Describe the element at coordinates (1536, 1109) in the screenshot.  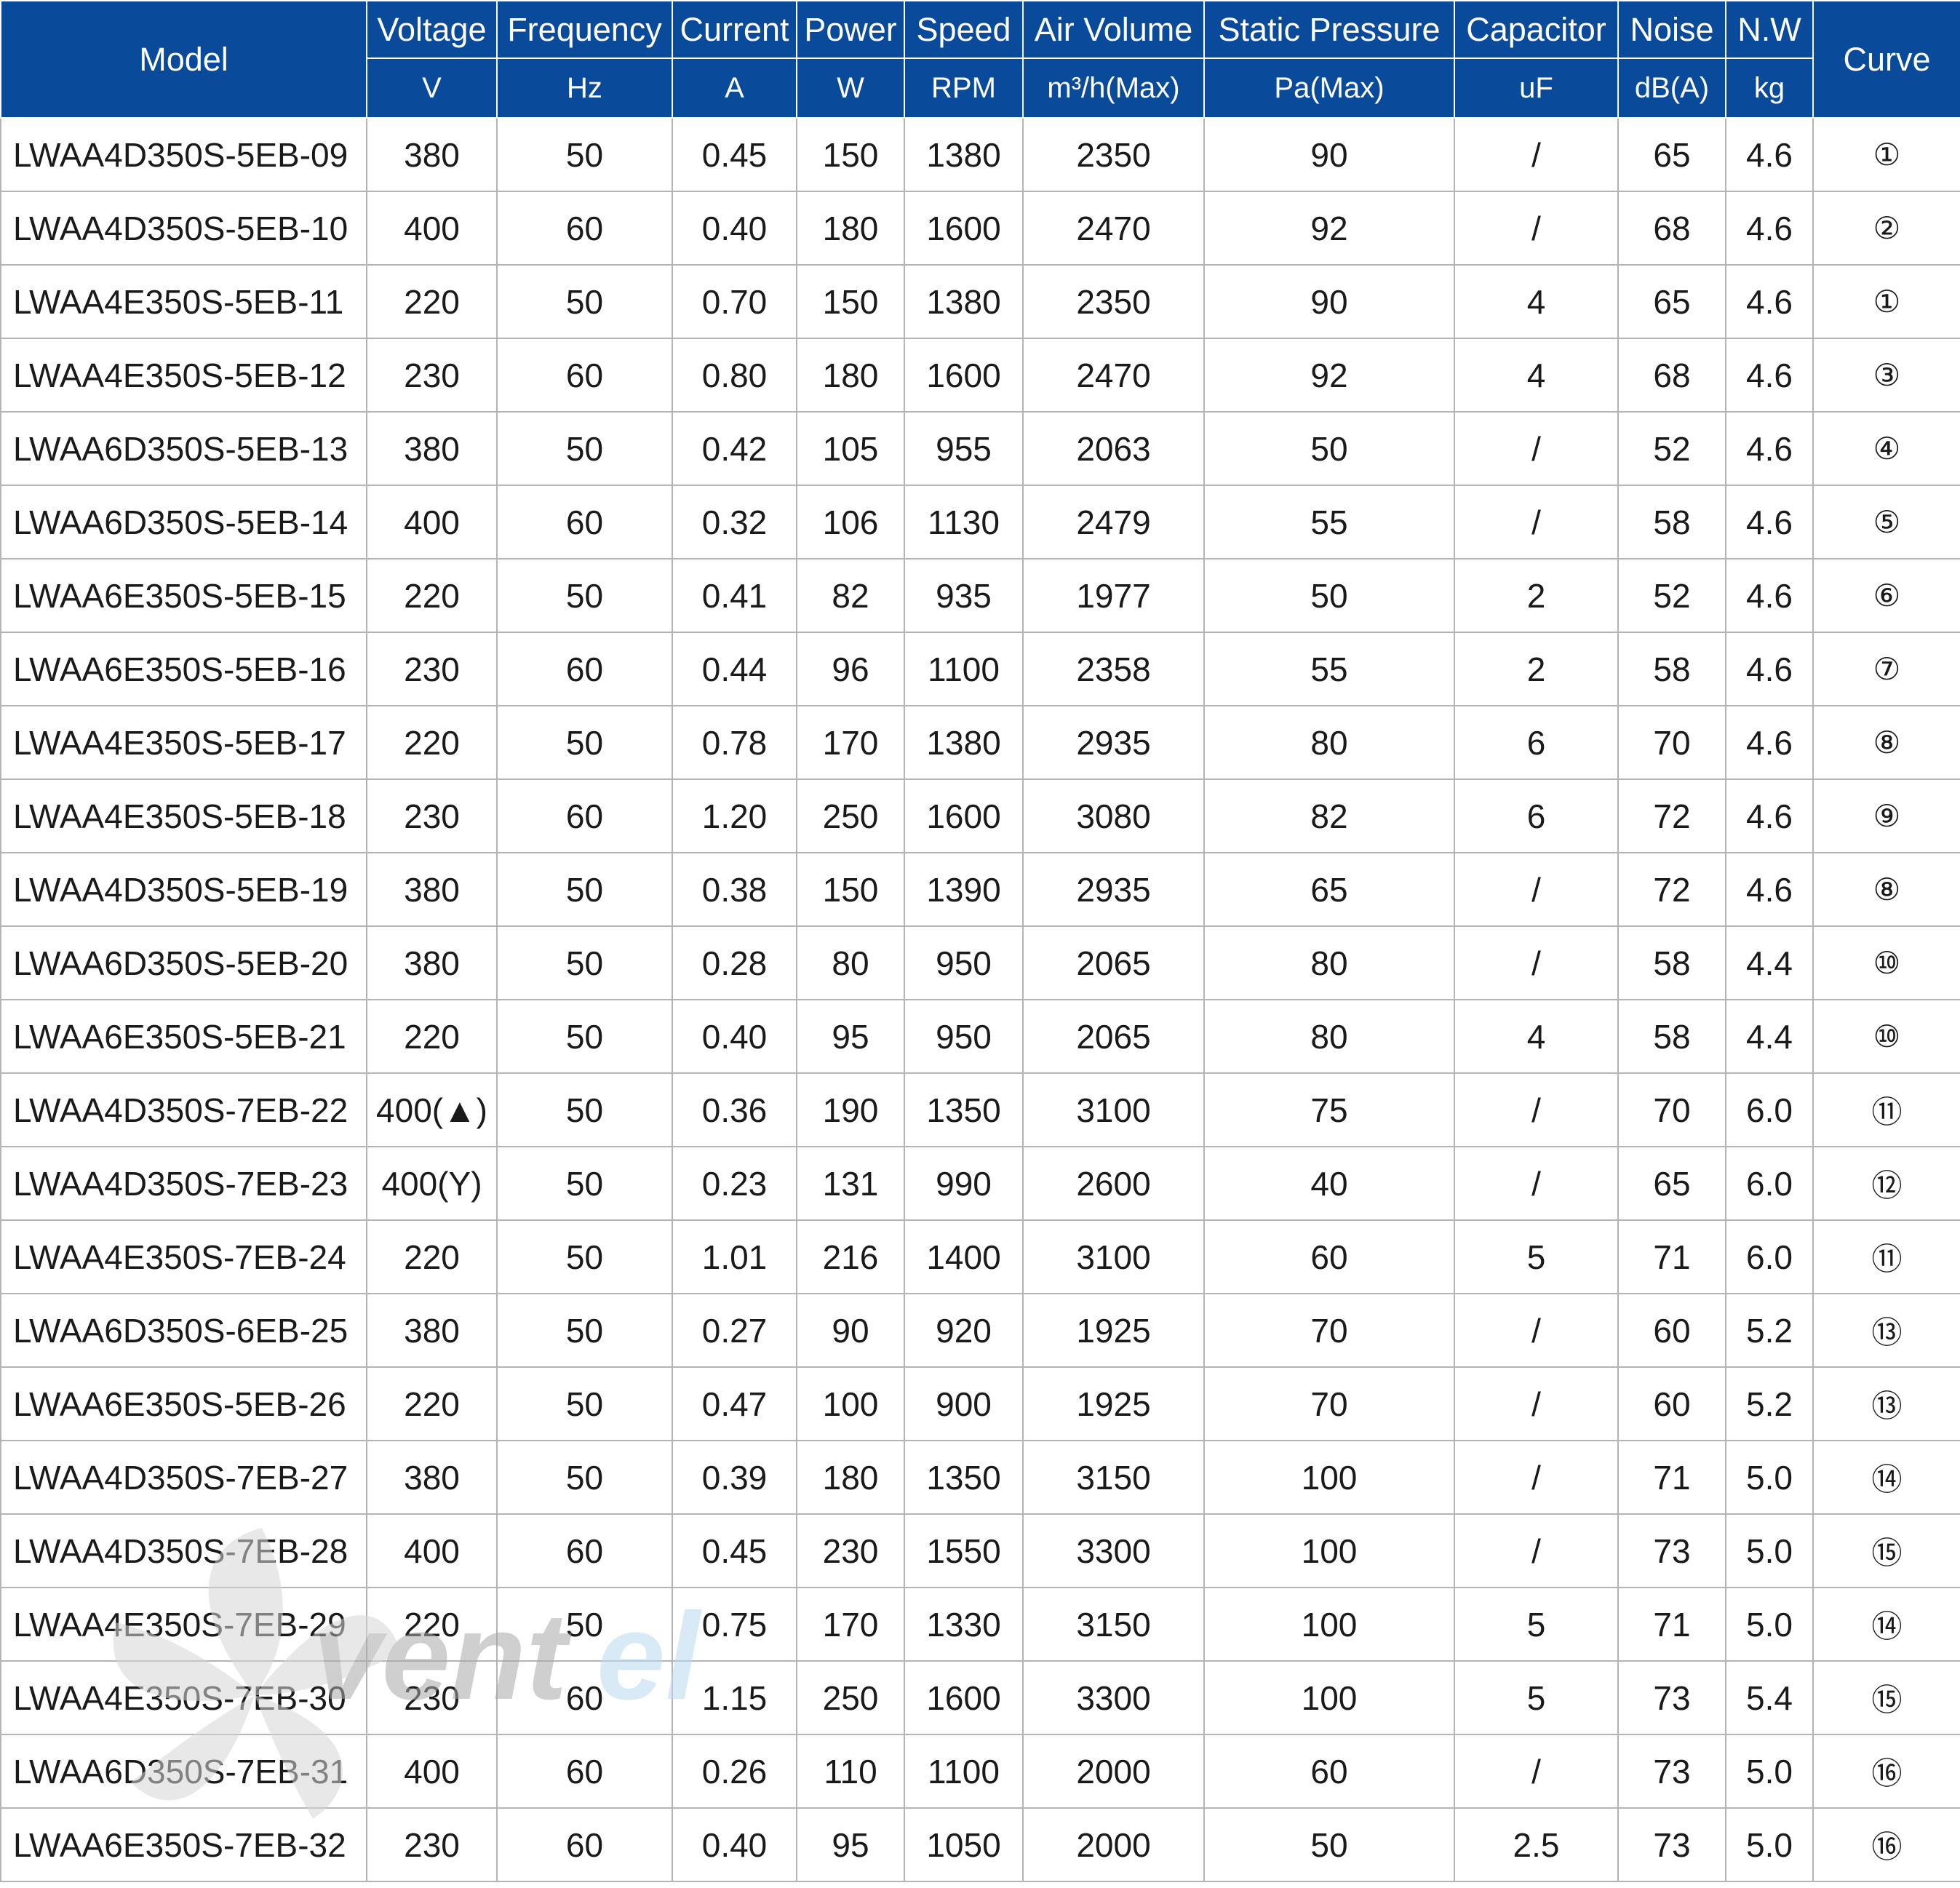
I see `cell-capacitor: /` at that location.